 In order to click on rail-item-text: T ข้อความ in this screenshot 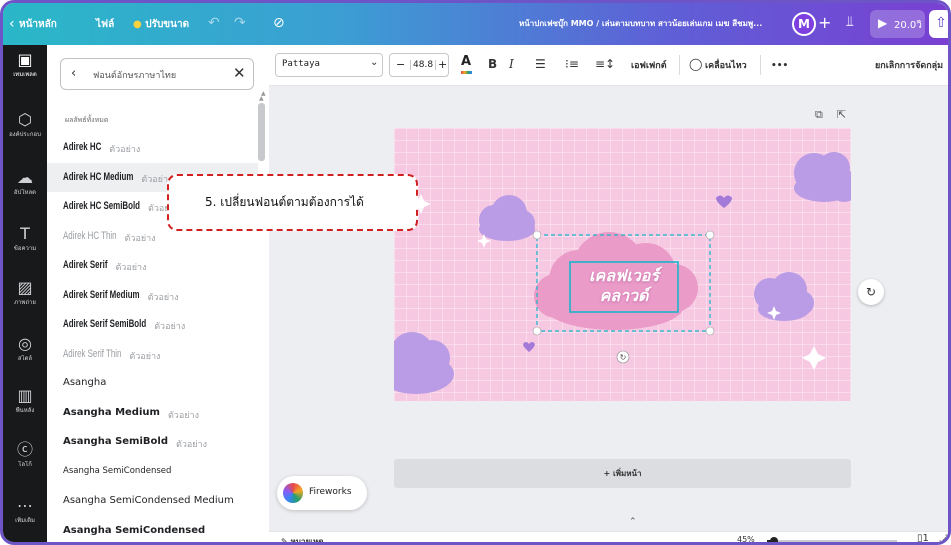, I will do `click(25, 239)`.